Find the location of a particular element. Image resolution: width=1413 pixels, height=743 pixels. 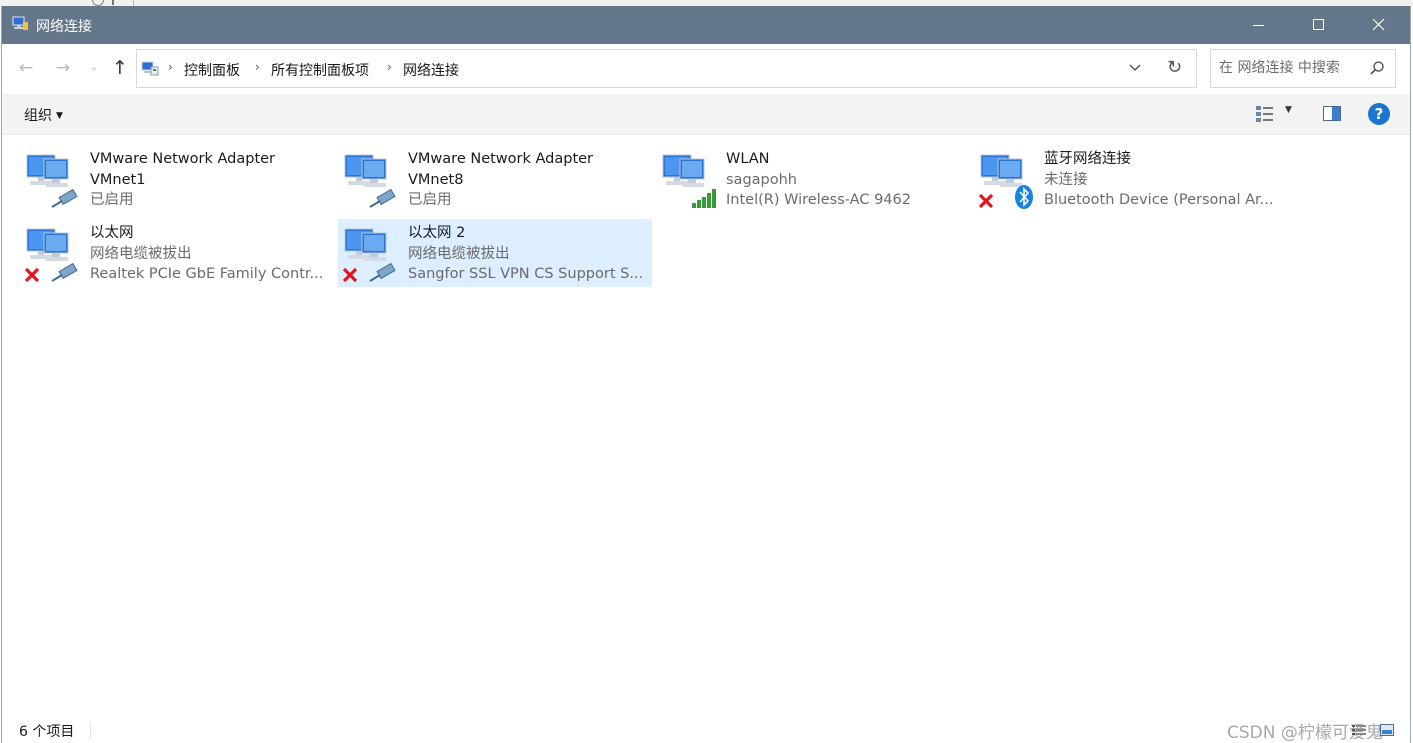

command-bar: 组织 ▼ ▼ ? is located at coordinates (706, 114).